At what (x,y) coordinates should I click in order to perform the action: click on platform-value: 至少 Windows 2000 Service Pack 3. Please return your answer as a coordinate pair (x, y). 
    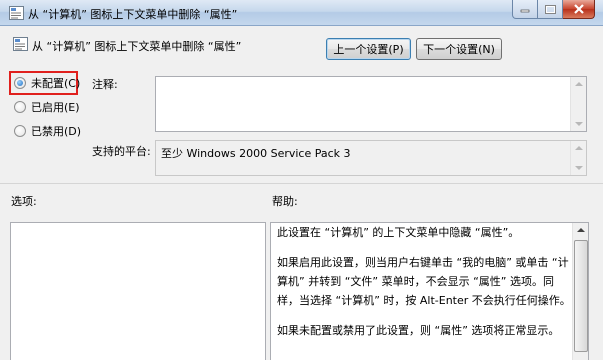
    Looking at the image, I should click on (256, 153).